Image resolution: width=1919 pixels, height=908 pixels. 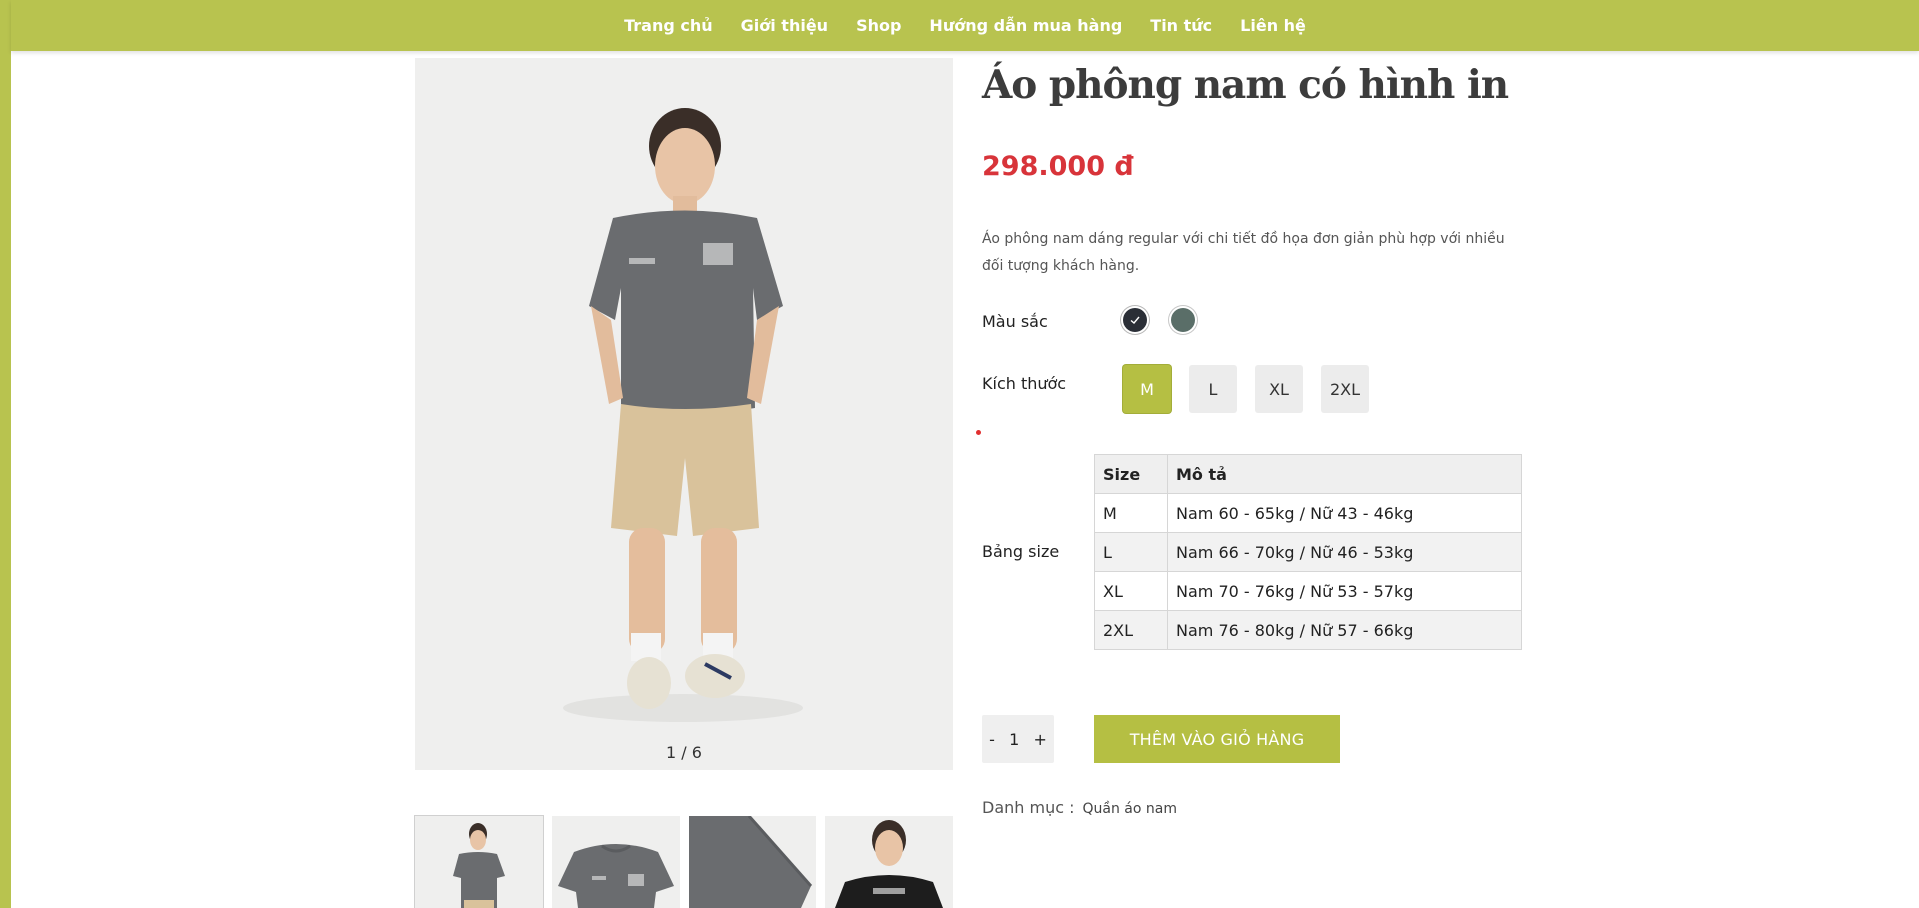 I want to click on size-chart-header-size: Size, so click(x=1131, y=474).